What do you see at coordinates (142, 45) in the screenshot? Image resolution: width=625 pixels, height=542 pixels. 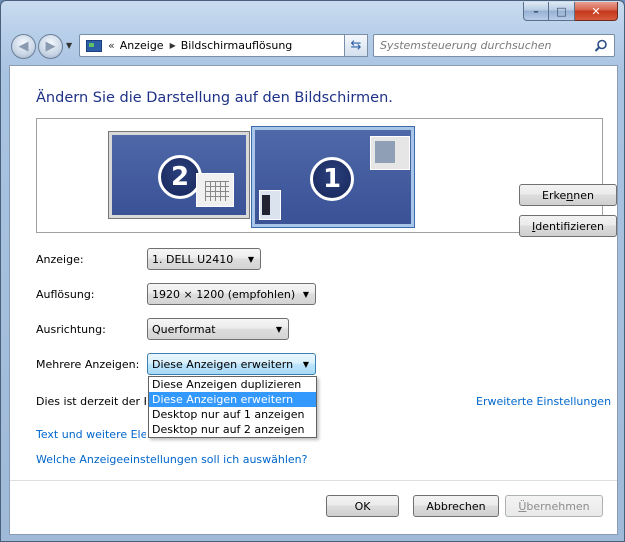 I see `breadcrumb-item-anzeige: Anzeige` at bounding box center [142, 45].